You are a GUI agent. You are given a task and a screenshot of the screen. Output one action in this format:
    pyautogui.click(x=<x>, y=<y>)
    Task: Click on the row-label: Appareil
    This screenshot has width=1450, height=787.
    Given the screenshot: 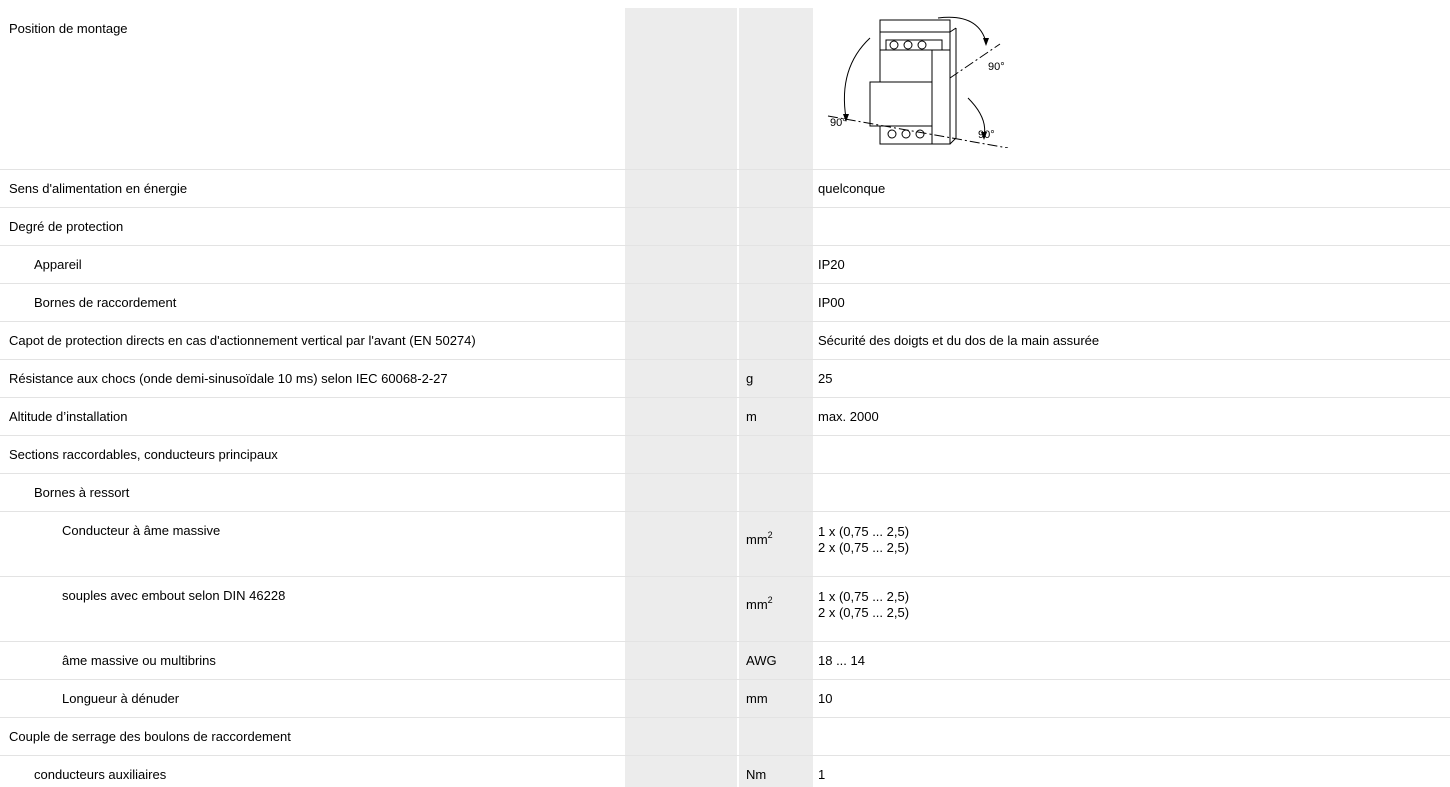 What is the action you would take?
    pyautogui.click(x=58, y=264)
    